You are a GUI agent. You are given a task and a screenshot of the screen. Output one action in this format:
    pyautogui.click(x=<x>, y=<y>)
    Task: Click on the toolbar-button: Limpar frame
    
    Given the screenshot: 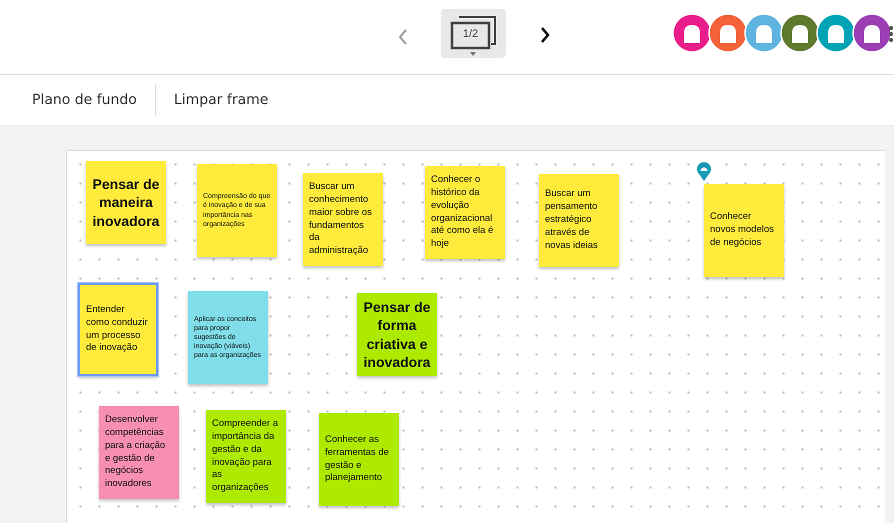 What is the action you would take?
    pyautogui.click(x=221, y=100)
    